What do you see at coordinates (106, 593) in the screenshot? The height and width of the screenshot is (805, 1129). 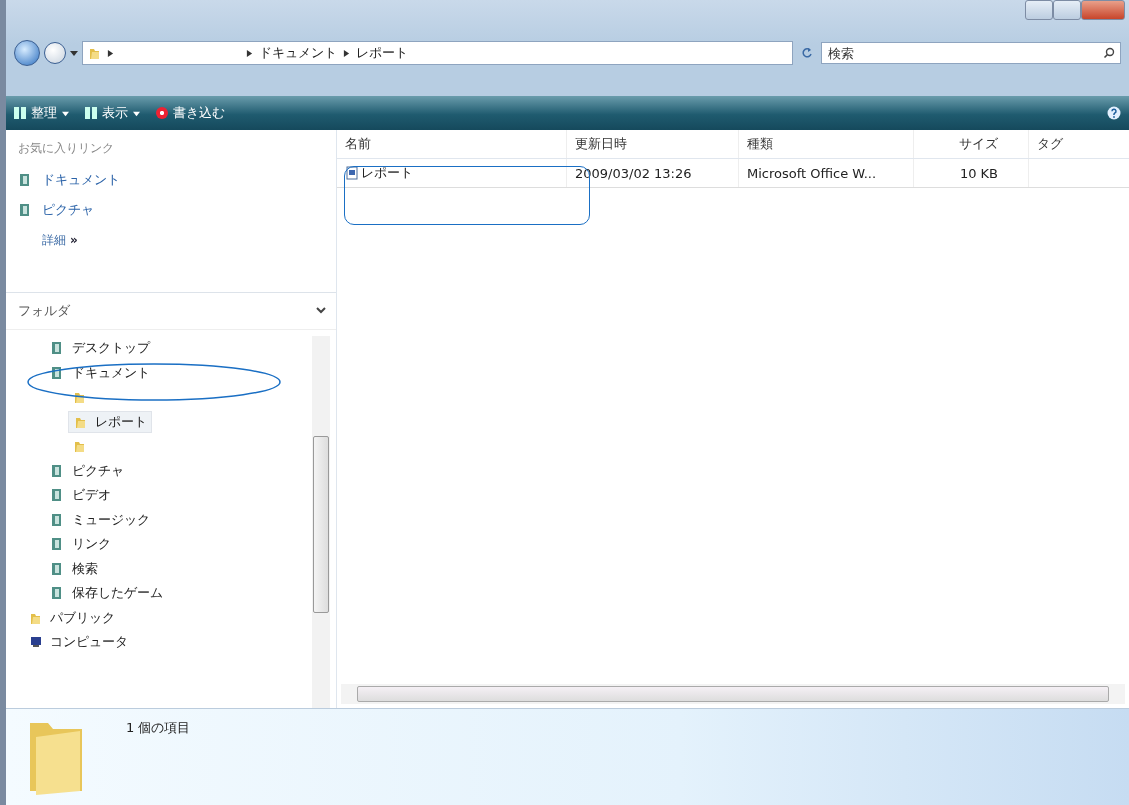 I see `tree-item: 保存したゲーム` at bounding box center [106, 593].